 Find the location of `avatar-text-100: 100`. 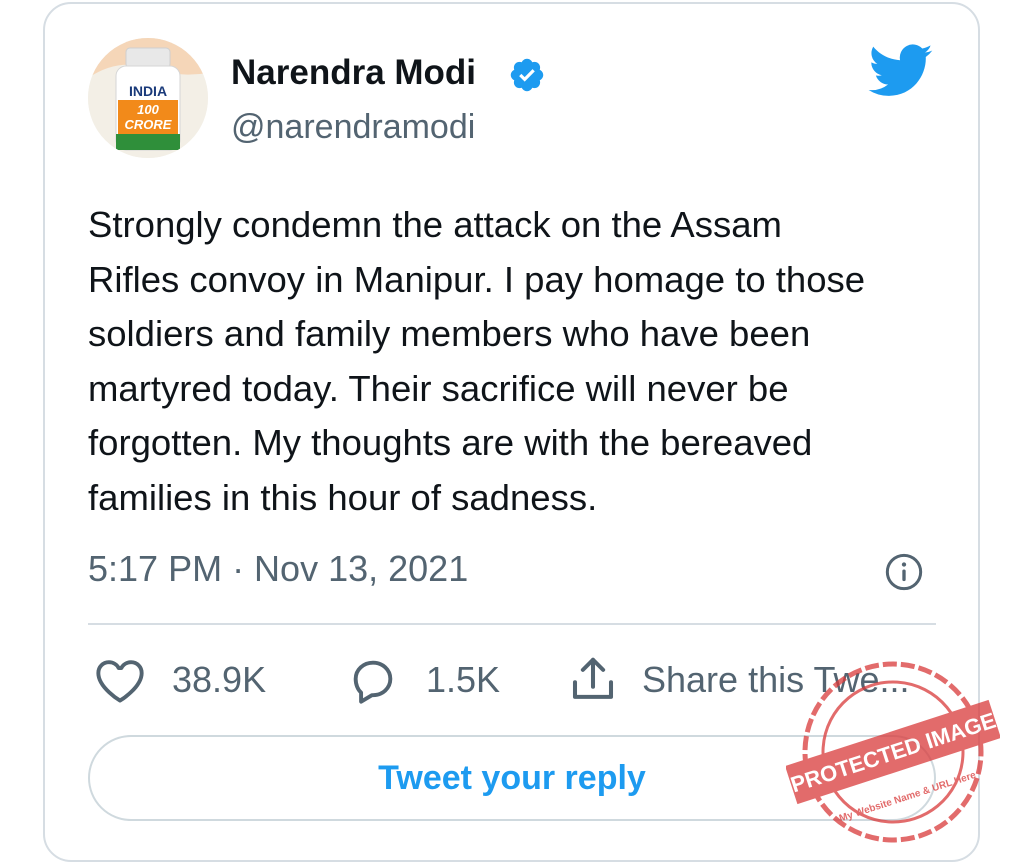

avatar-text-100: 100 is located at coordinates (148, 109).